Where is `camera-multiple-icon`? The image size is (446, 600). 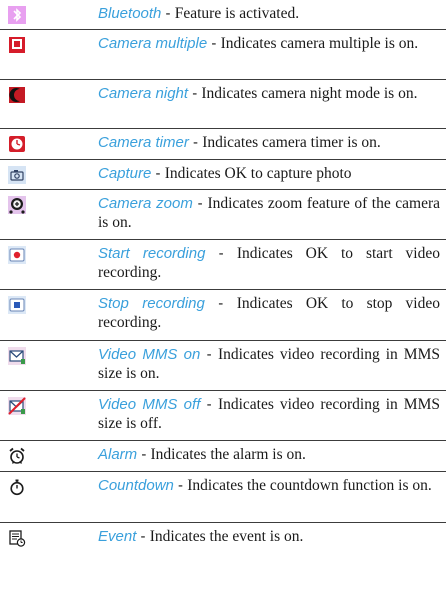
camera-multiple-icon is located at coordinates (17, 45).